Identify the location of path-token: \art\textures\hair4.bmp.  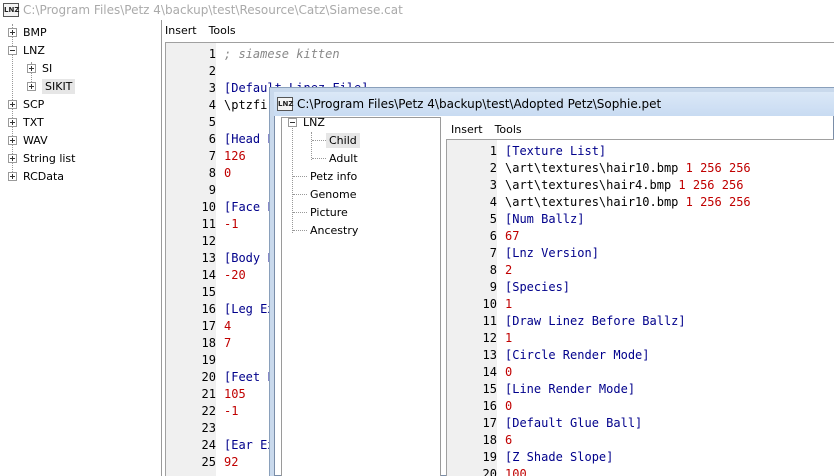
(592, 185).